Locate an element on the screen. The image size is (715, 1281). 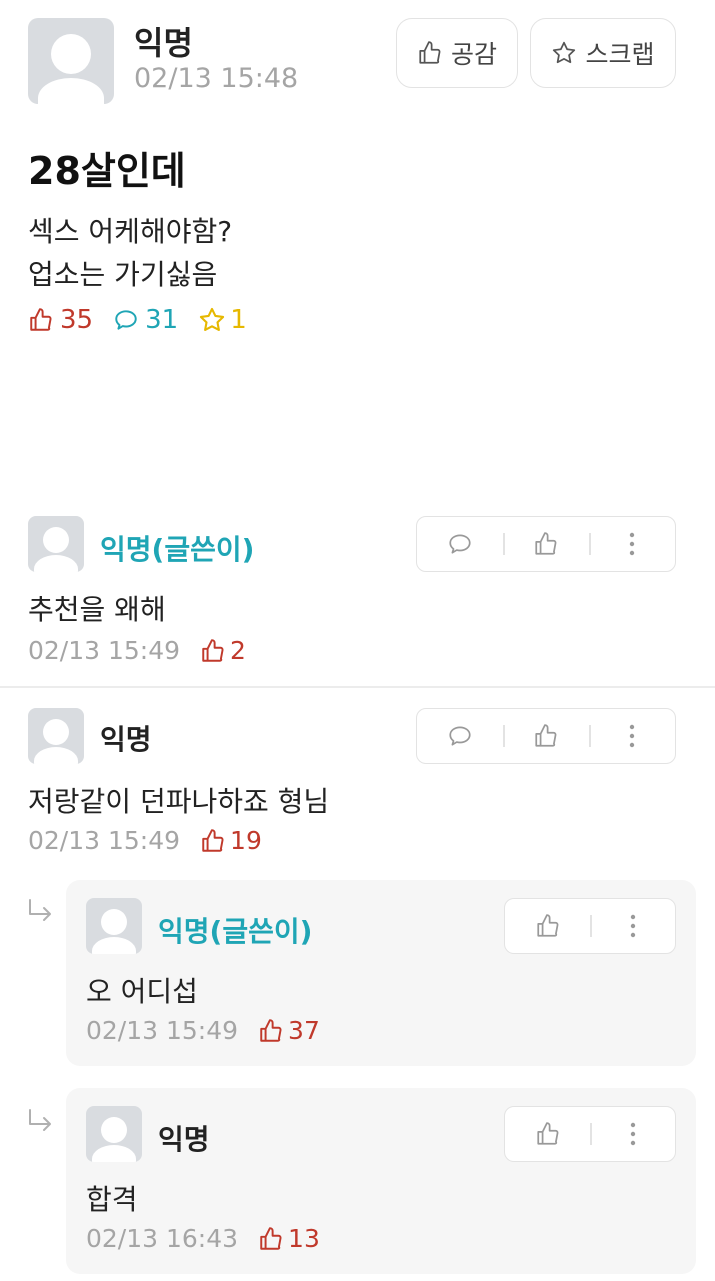
comment-like-count: 2 is located at coordinates (238, 650).